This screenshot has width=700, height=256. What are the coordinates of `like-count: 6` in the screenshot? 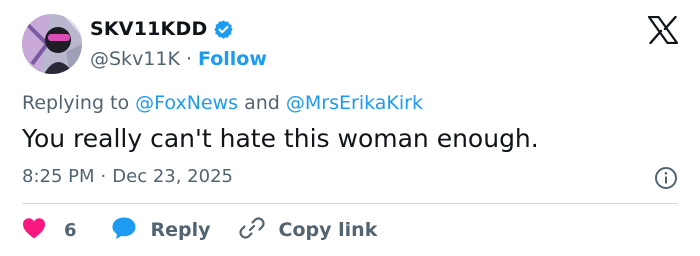 It's located at (70, 230).